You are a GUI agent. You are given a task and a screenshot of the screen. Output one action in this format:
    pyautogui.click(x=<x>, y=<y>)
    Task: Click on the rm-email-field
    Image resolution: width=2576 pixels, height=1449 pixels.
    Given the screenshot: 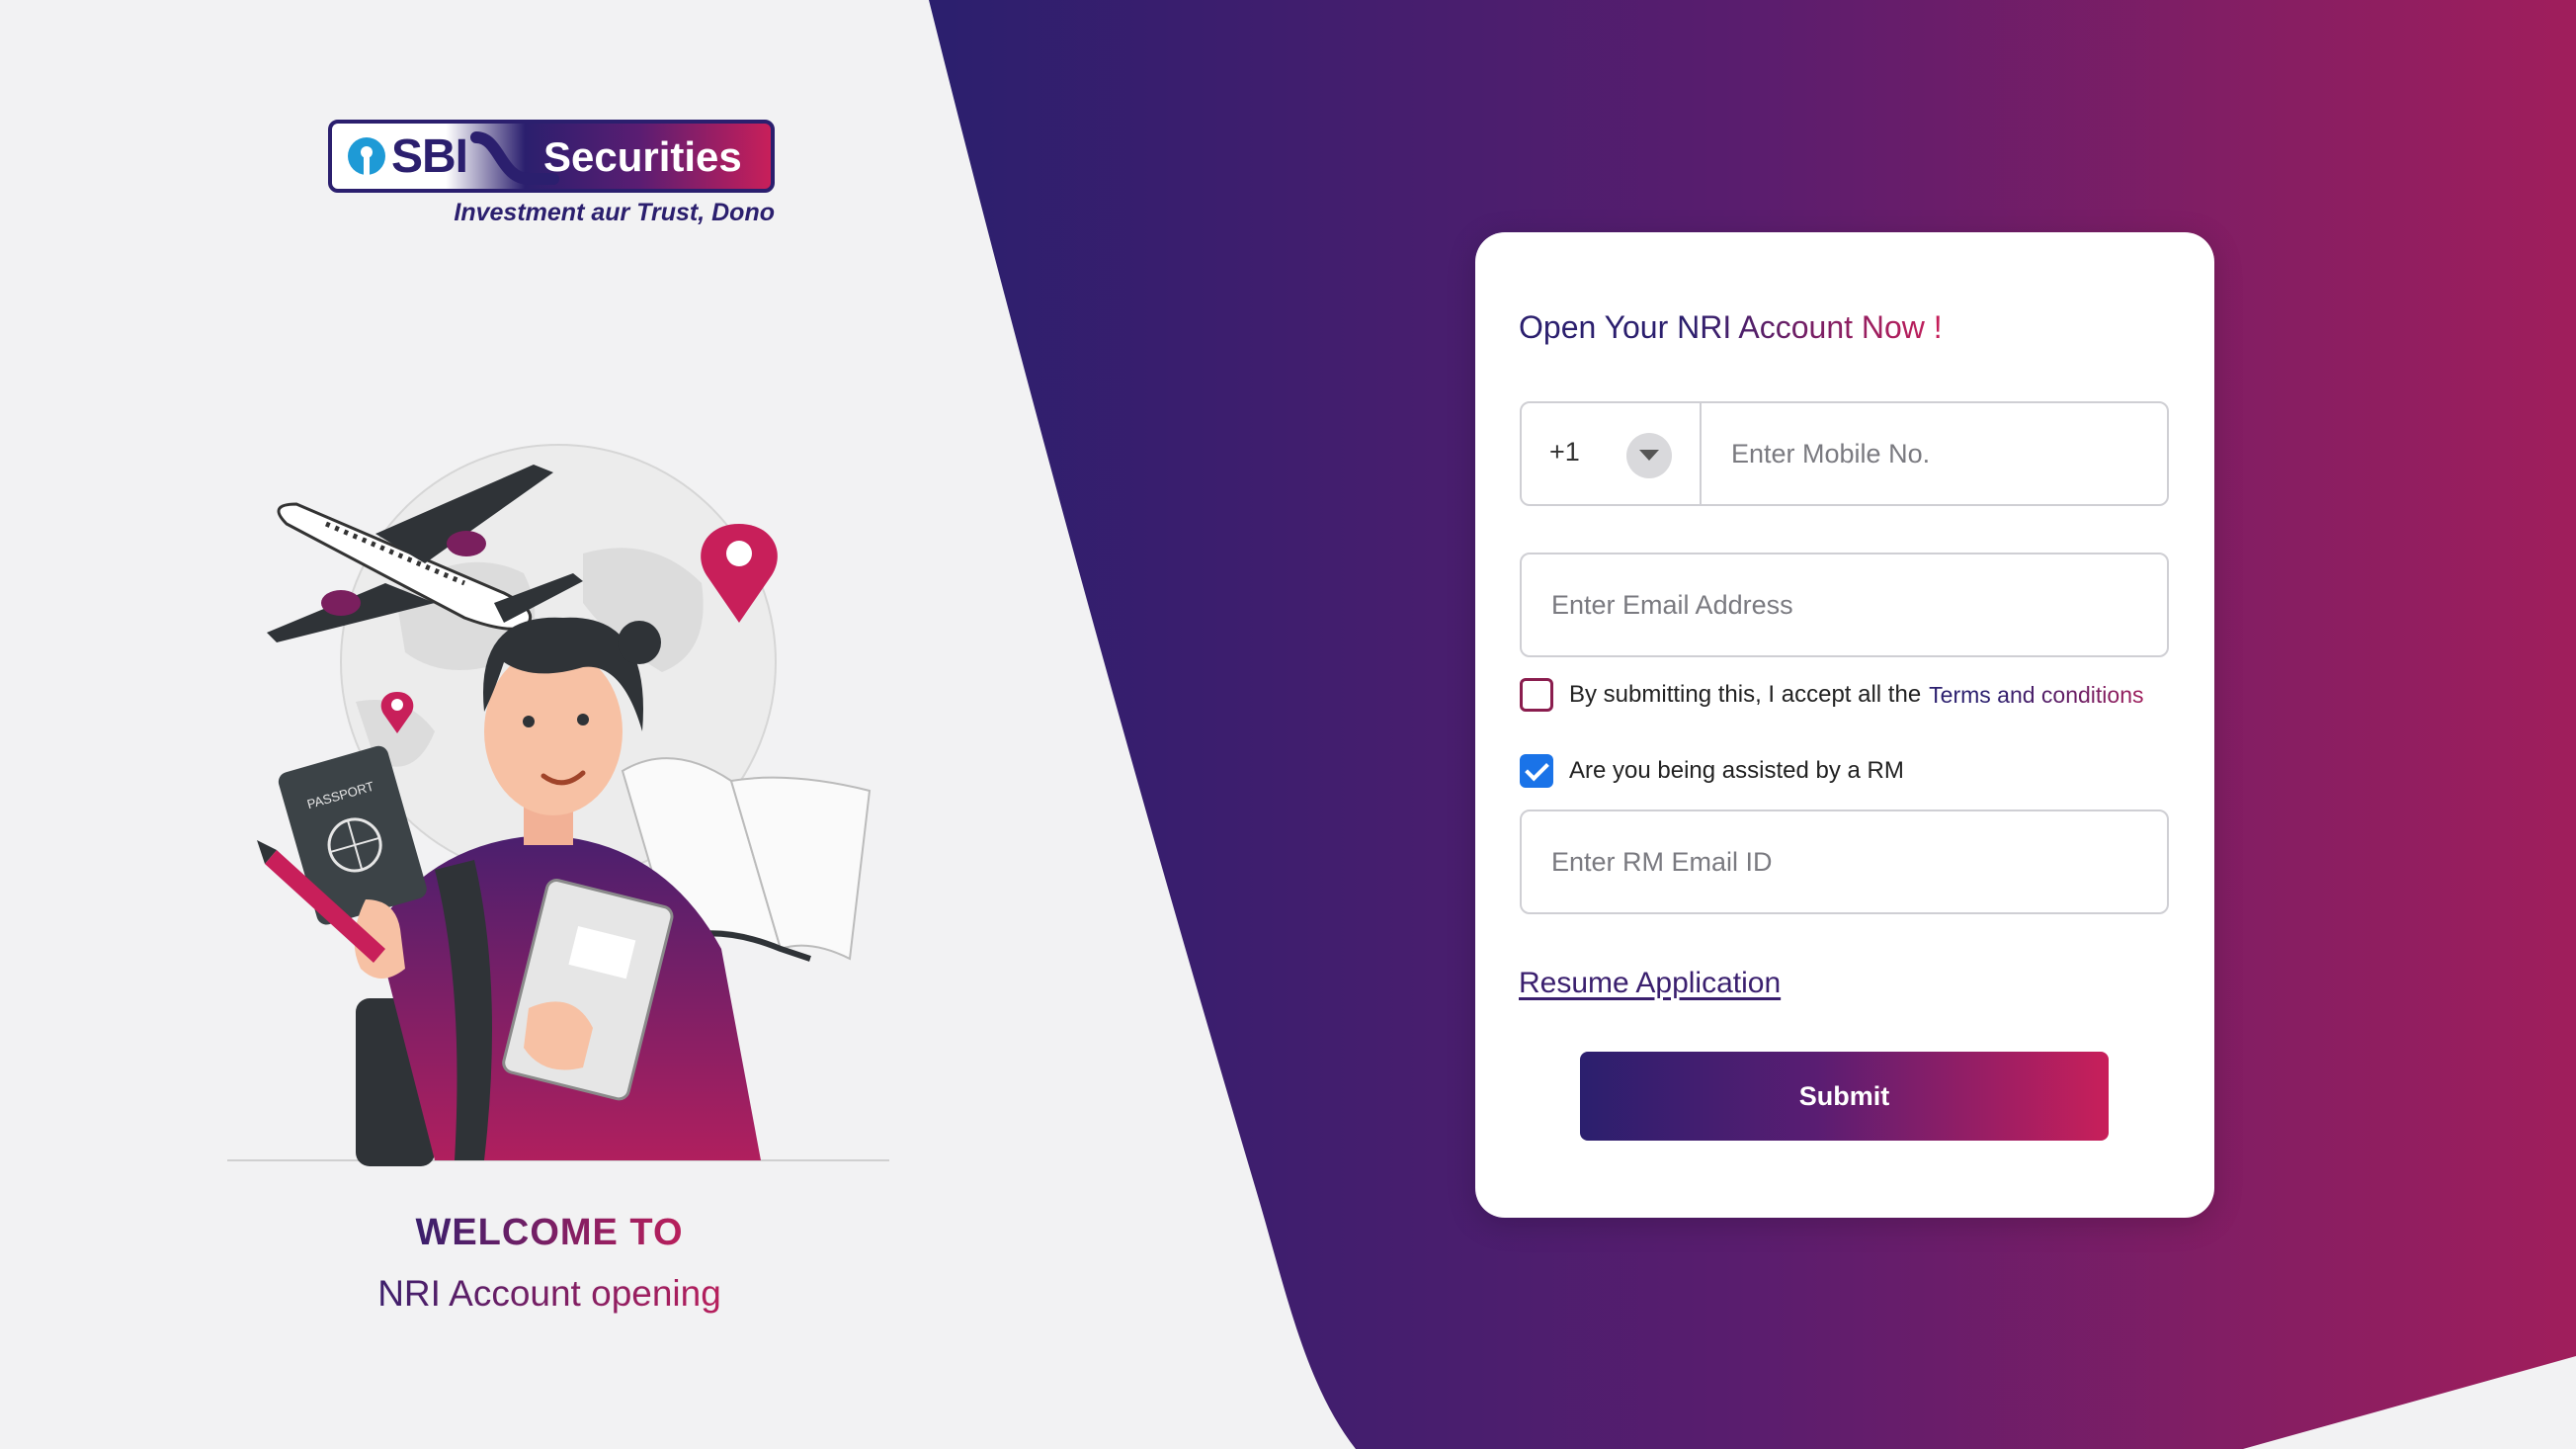 What is the action you would take?
    pyautogui.click(x=1844, y=862)
    